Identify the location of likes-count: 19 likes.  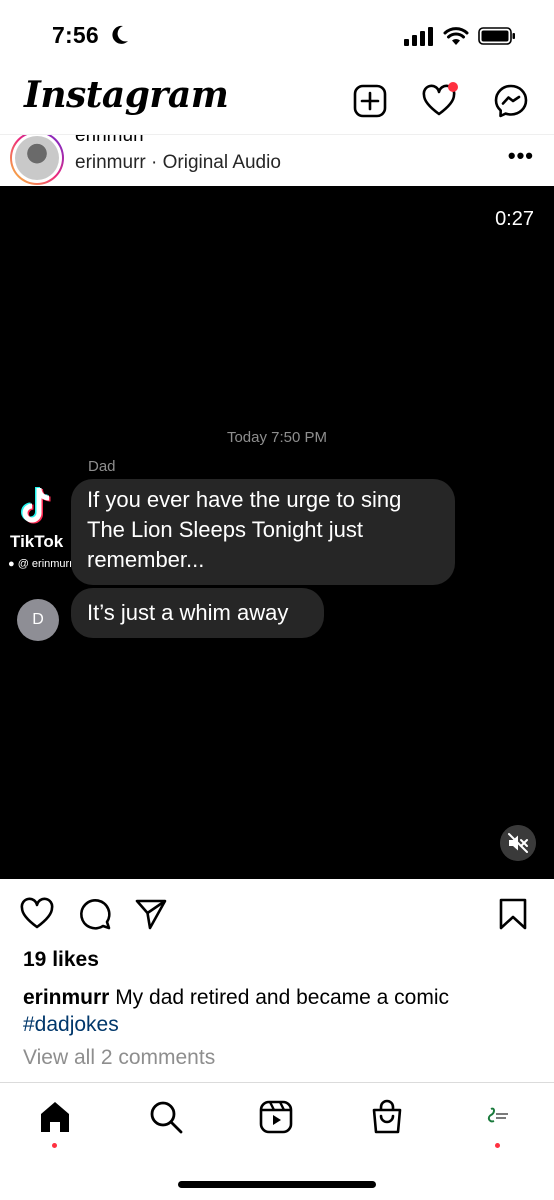
(61, 960).